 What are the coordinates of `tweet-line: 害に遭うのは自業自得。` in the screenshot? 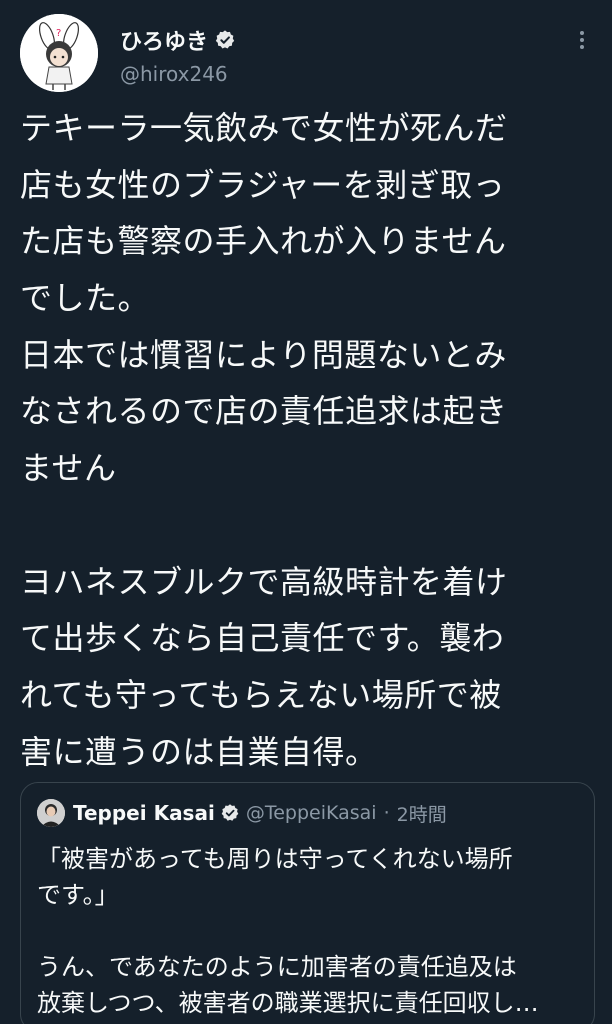 It's located at (199, 751).